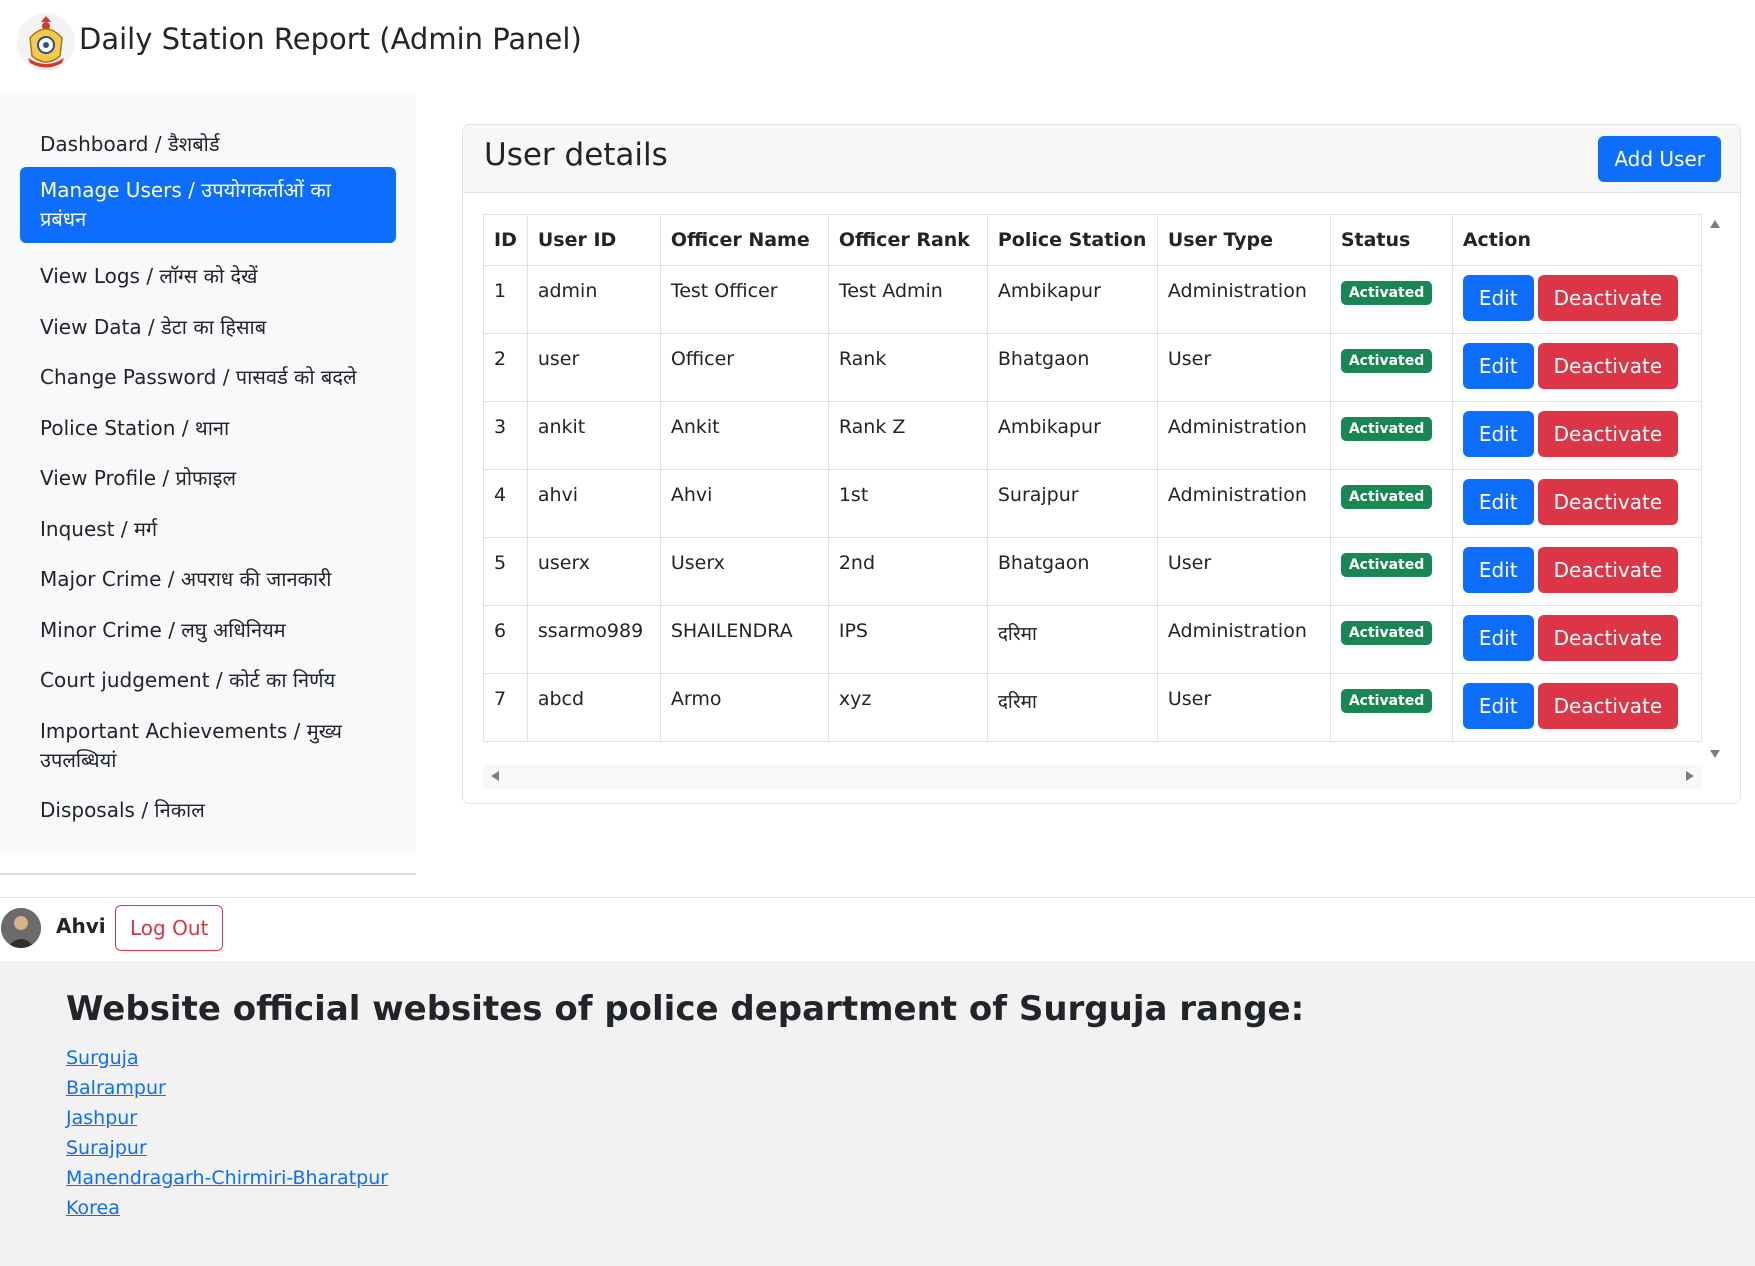  Describe the element at coordinates (1715, 754) in the screenshot. I see `scroll-down-arrow-icon` at that location.